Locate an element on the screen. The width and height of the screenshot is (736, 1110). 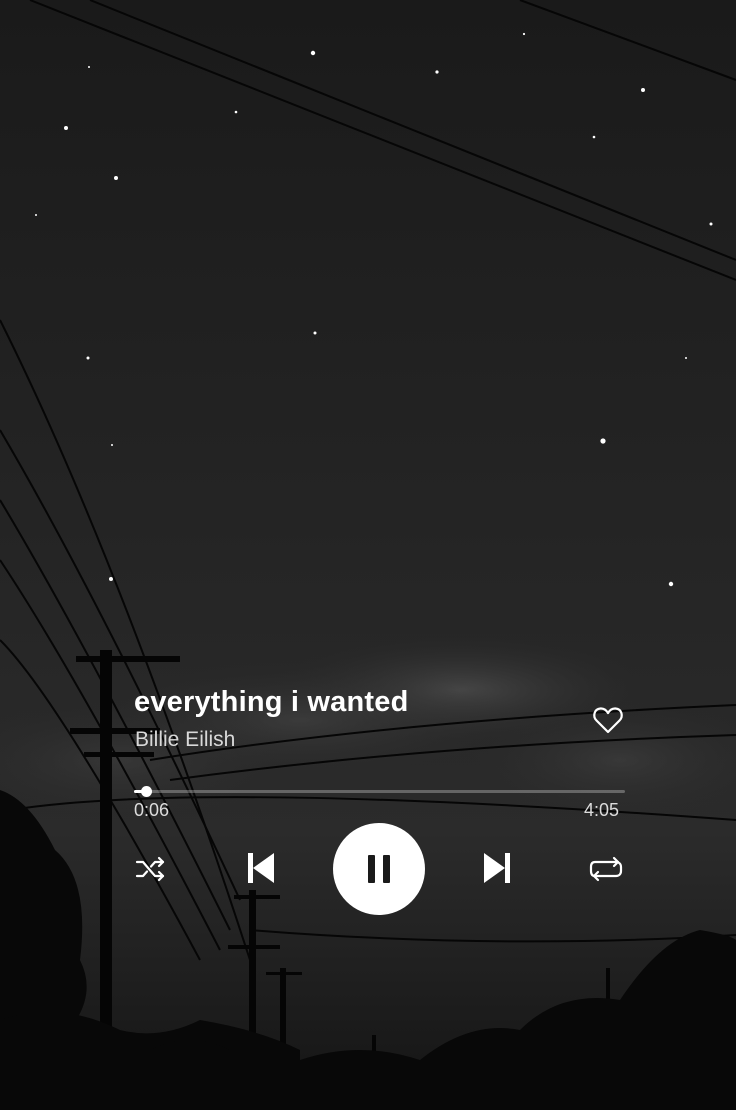
previous-button is located at coordinates (261, 868).